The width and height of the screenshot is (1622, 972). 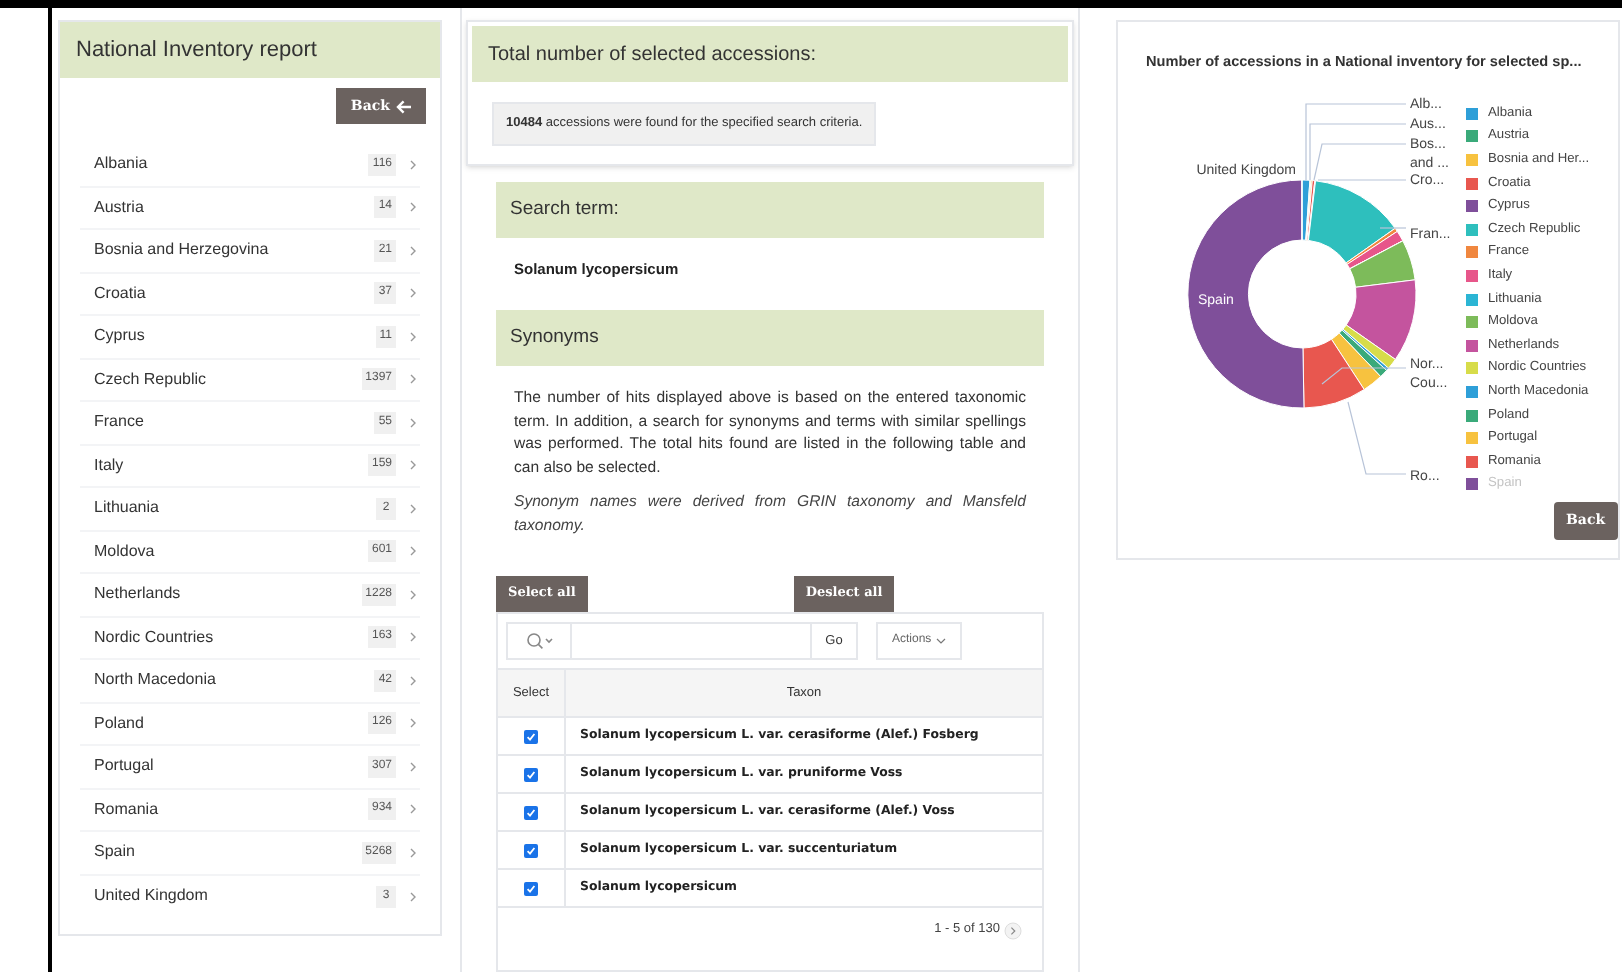 I want to click on section-title: Total number of selected accessions:, so click(x=652, y=55).